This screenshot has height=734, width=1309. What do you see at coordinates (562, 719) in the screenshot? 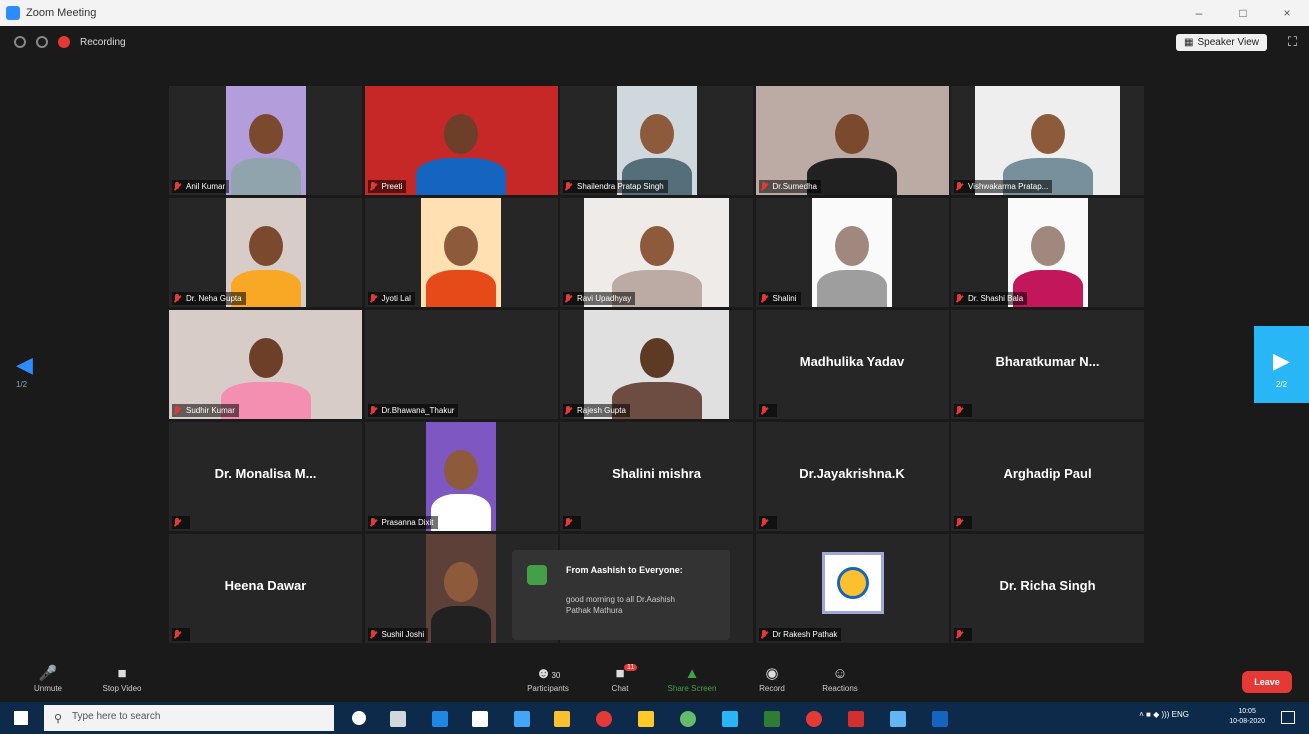
I see `acrobat-icon` at bounding box center [562, 719].